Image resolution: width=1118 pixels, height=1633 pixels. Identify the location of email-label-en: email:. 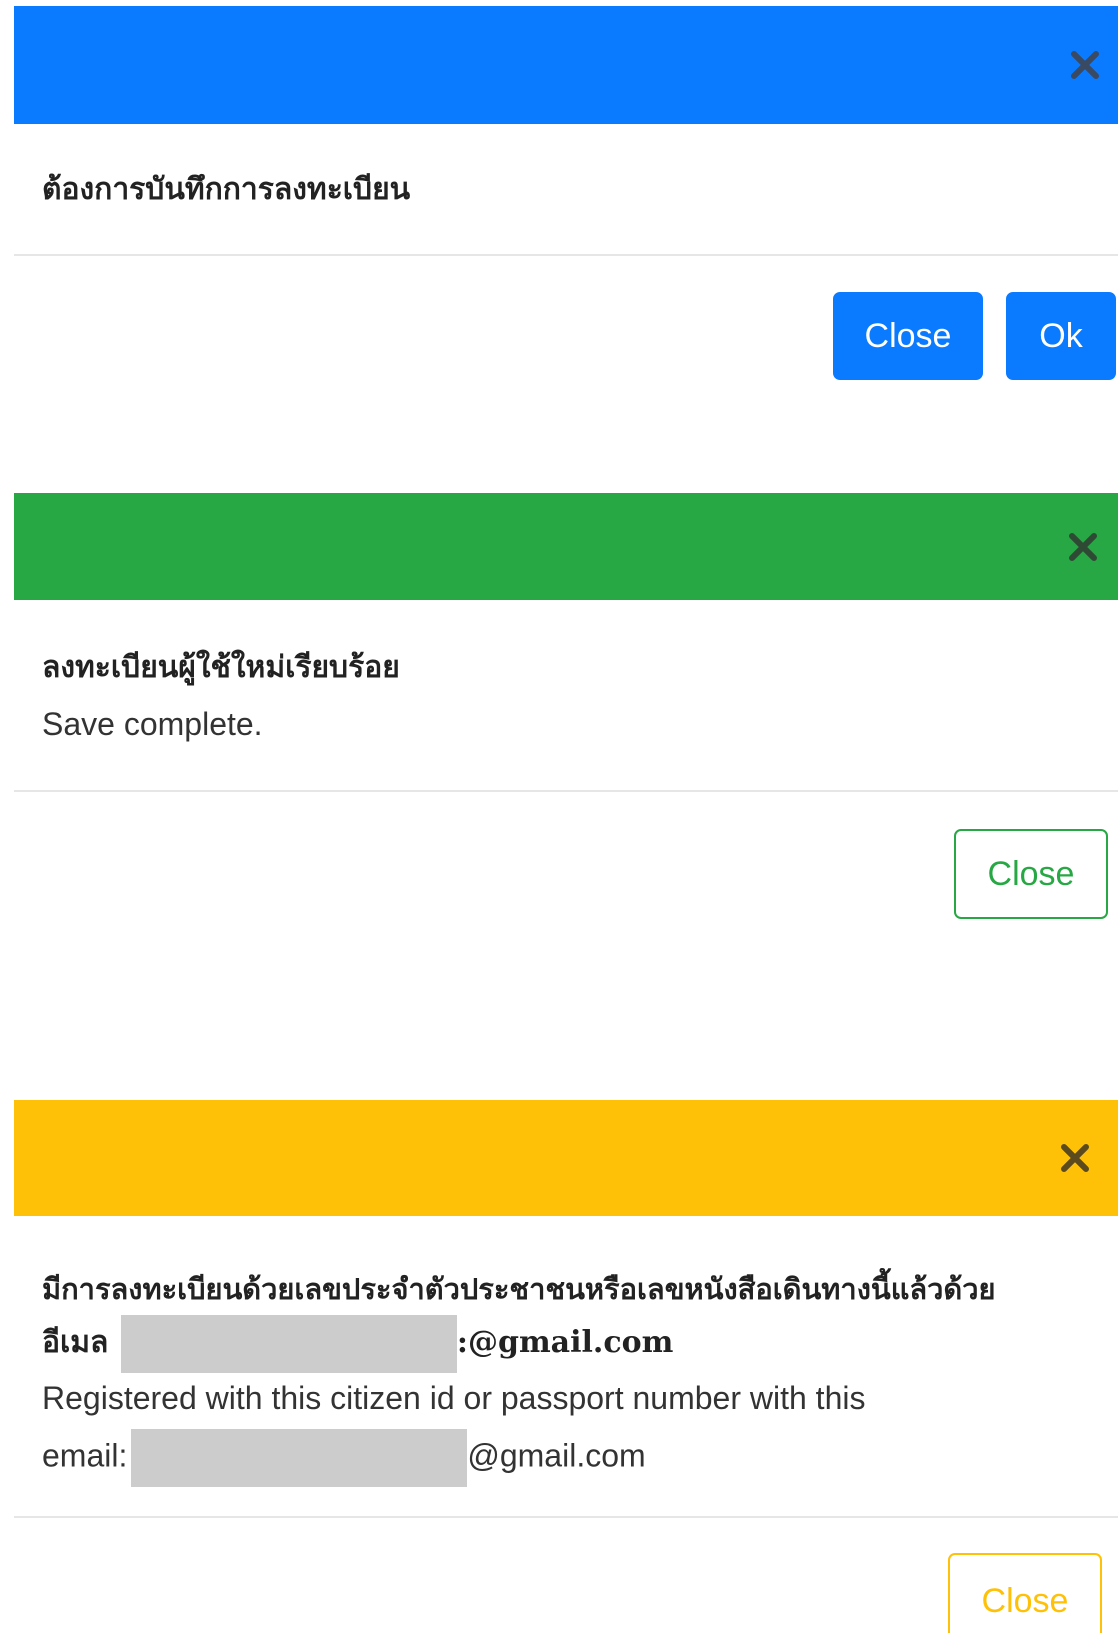
(85, 1455).